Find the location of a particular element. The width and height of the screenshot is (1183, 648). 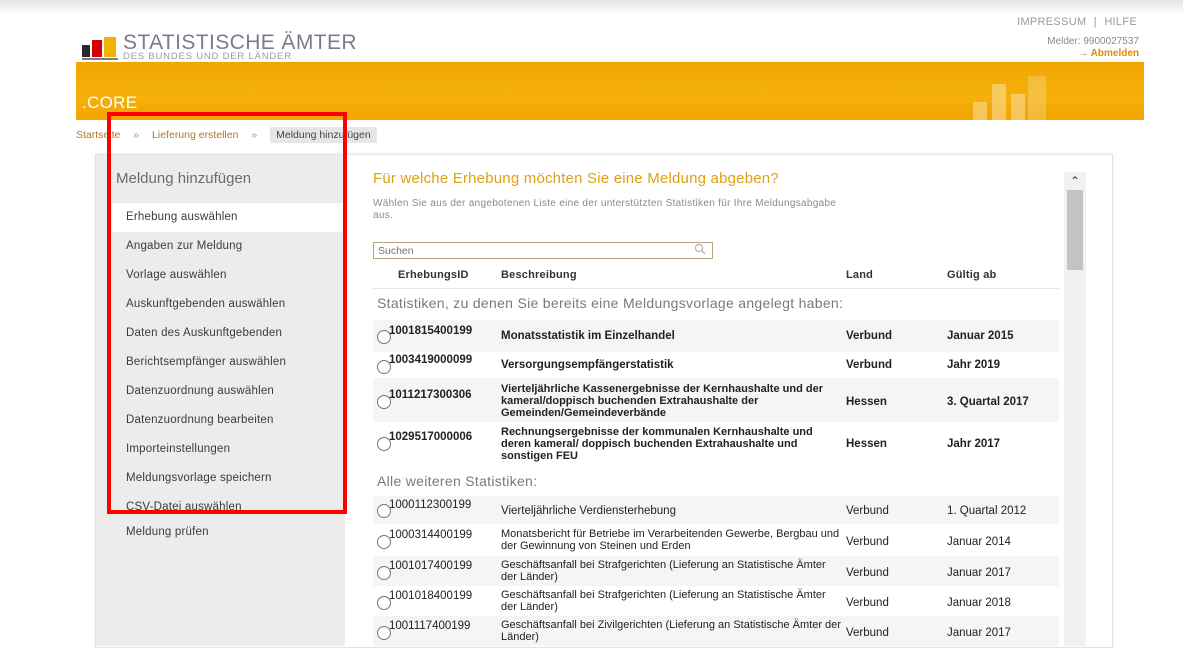

search-input is located at coordinates (543, 250).